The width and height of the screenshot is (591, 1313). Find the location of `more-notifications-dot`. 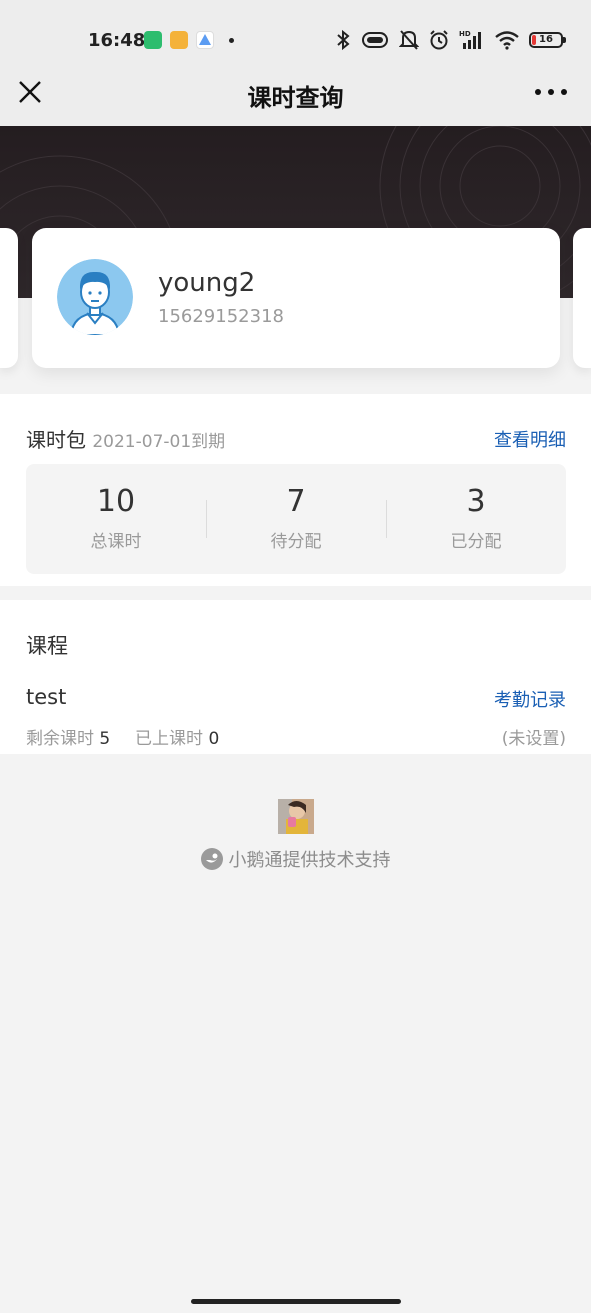

more-notifications-dot is located at coordinates (231, 40).